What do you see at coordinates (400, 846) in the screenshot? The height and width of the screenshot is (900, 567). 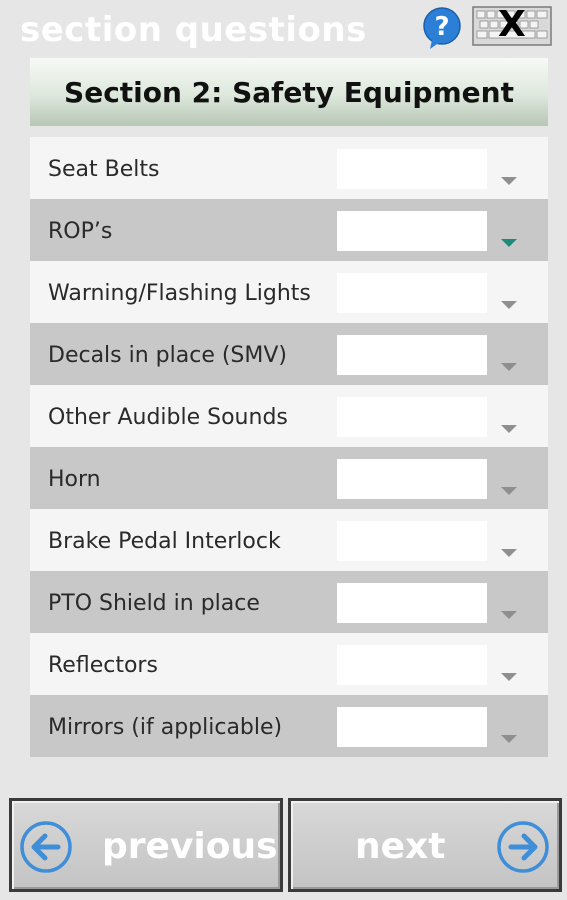 I see `next-label: next` at bounding box center [400, 846].